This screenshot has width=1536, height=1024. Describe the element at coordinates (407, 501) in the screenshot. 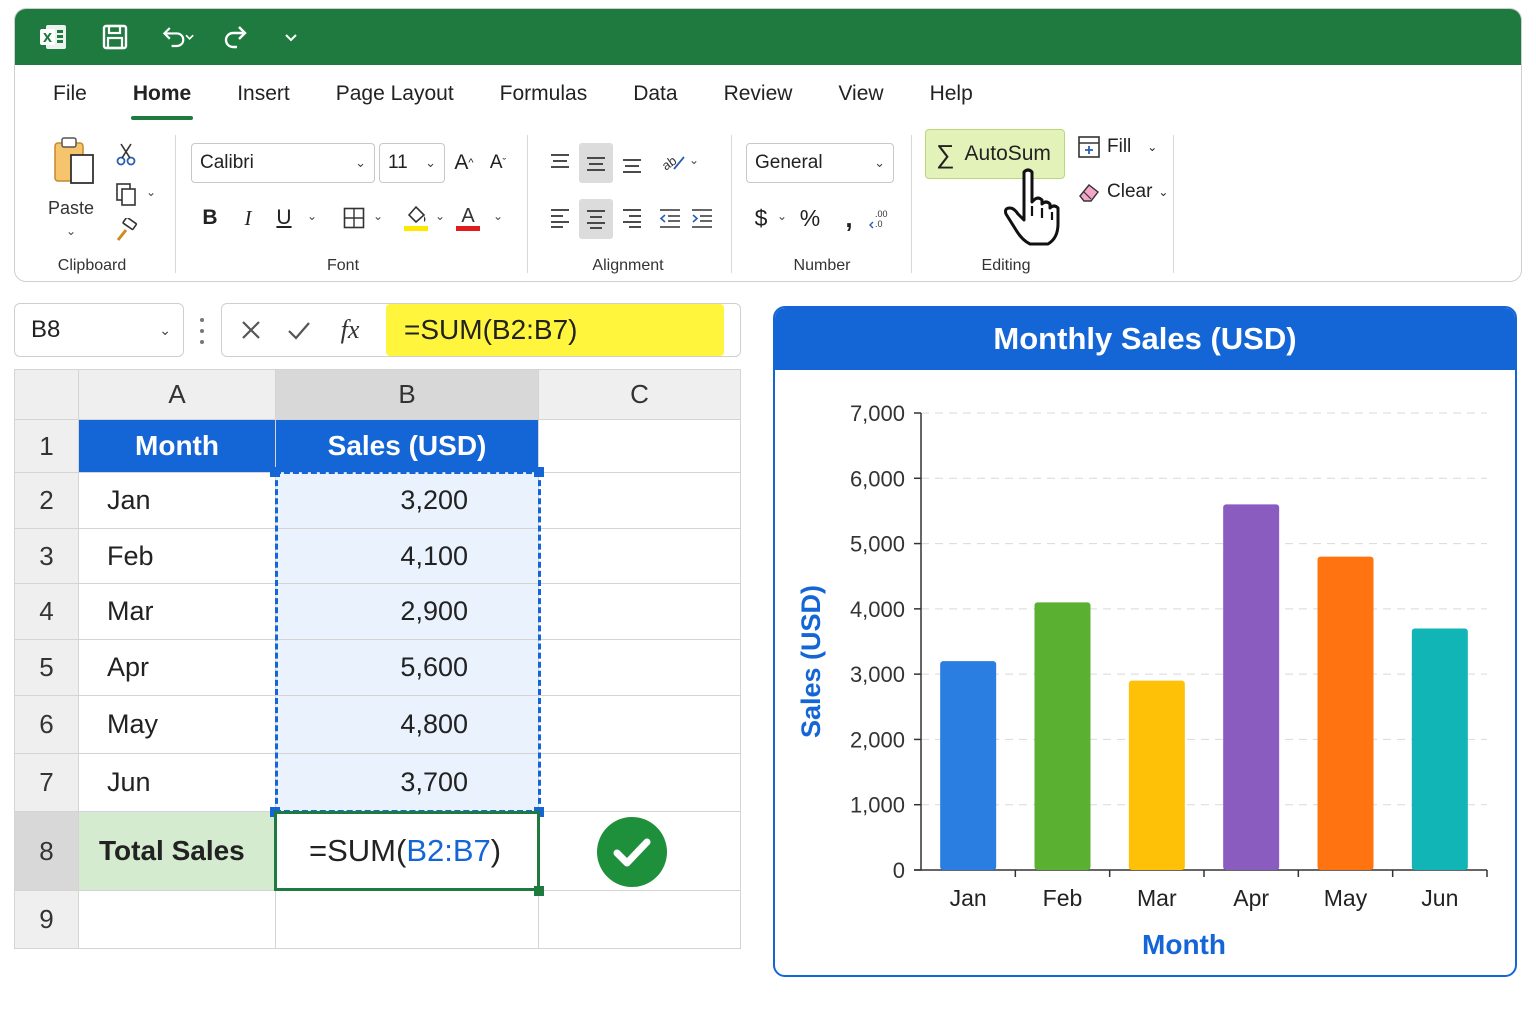

I see `cell-b2: 3,200` at that location.